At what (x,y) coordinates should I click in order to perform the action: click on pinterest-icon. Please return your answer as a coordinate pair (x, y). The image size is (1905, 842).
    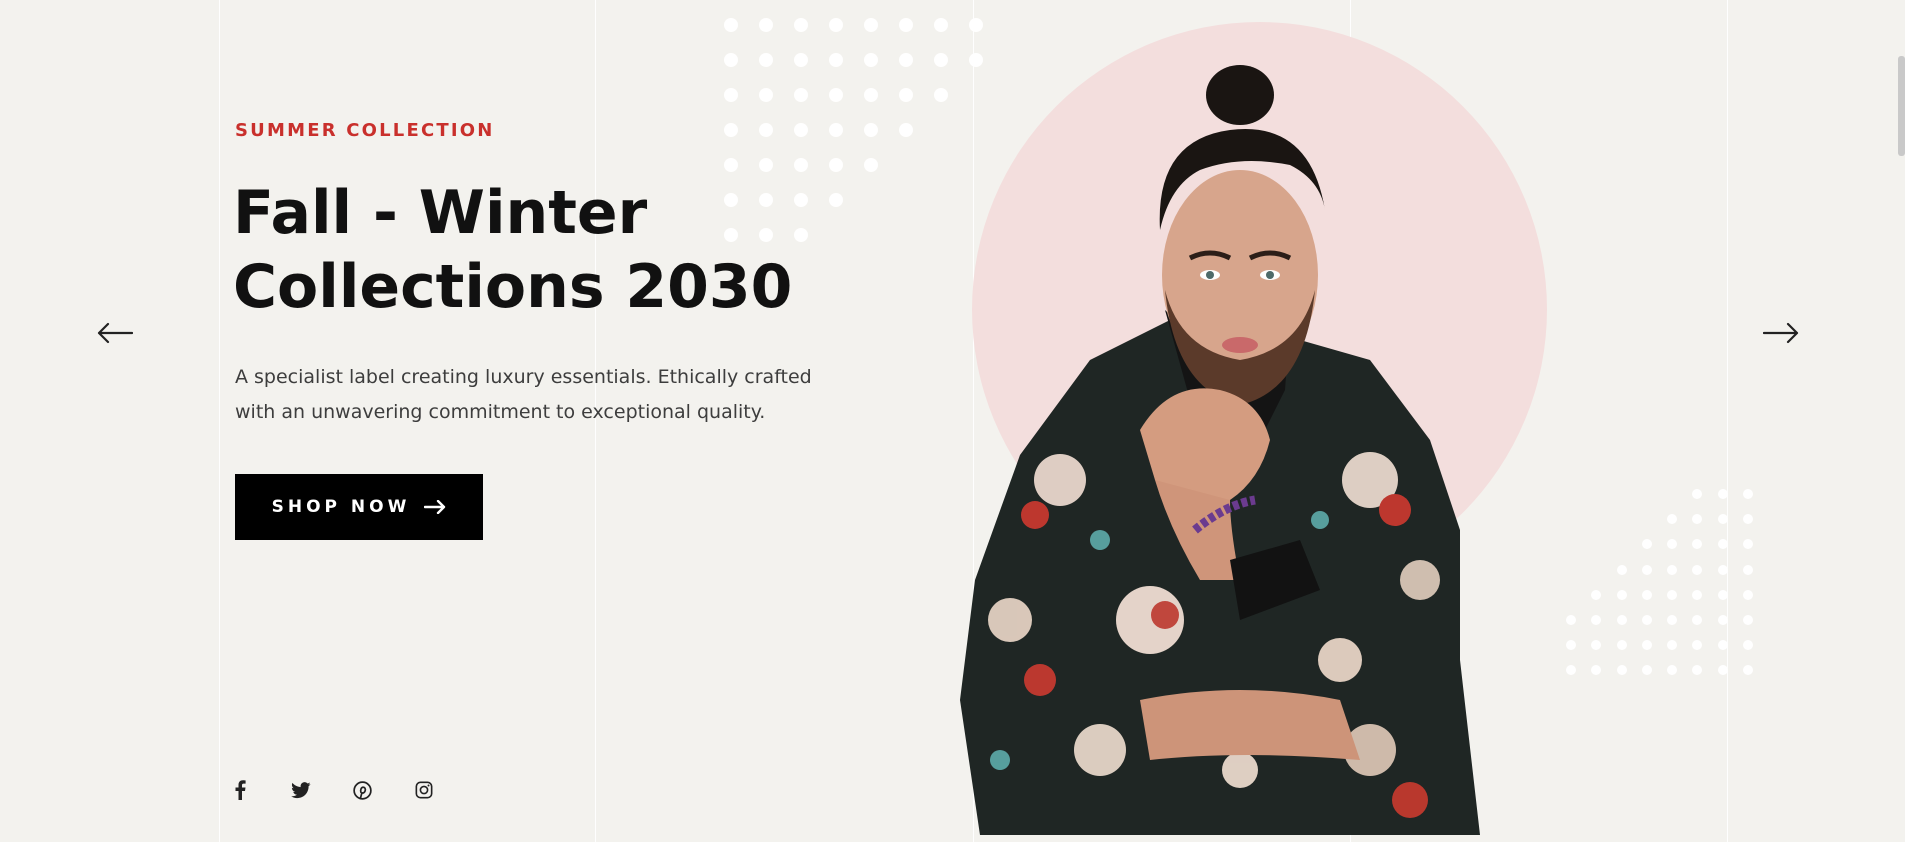
    Looking at the image, I should click on (362, 790).